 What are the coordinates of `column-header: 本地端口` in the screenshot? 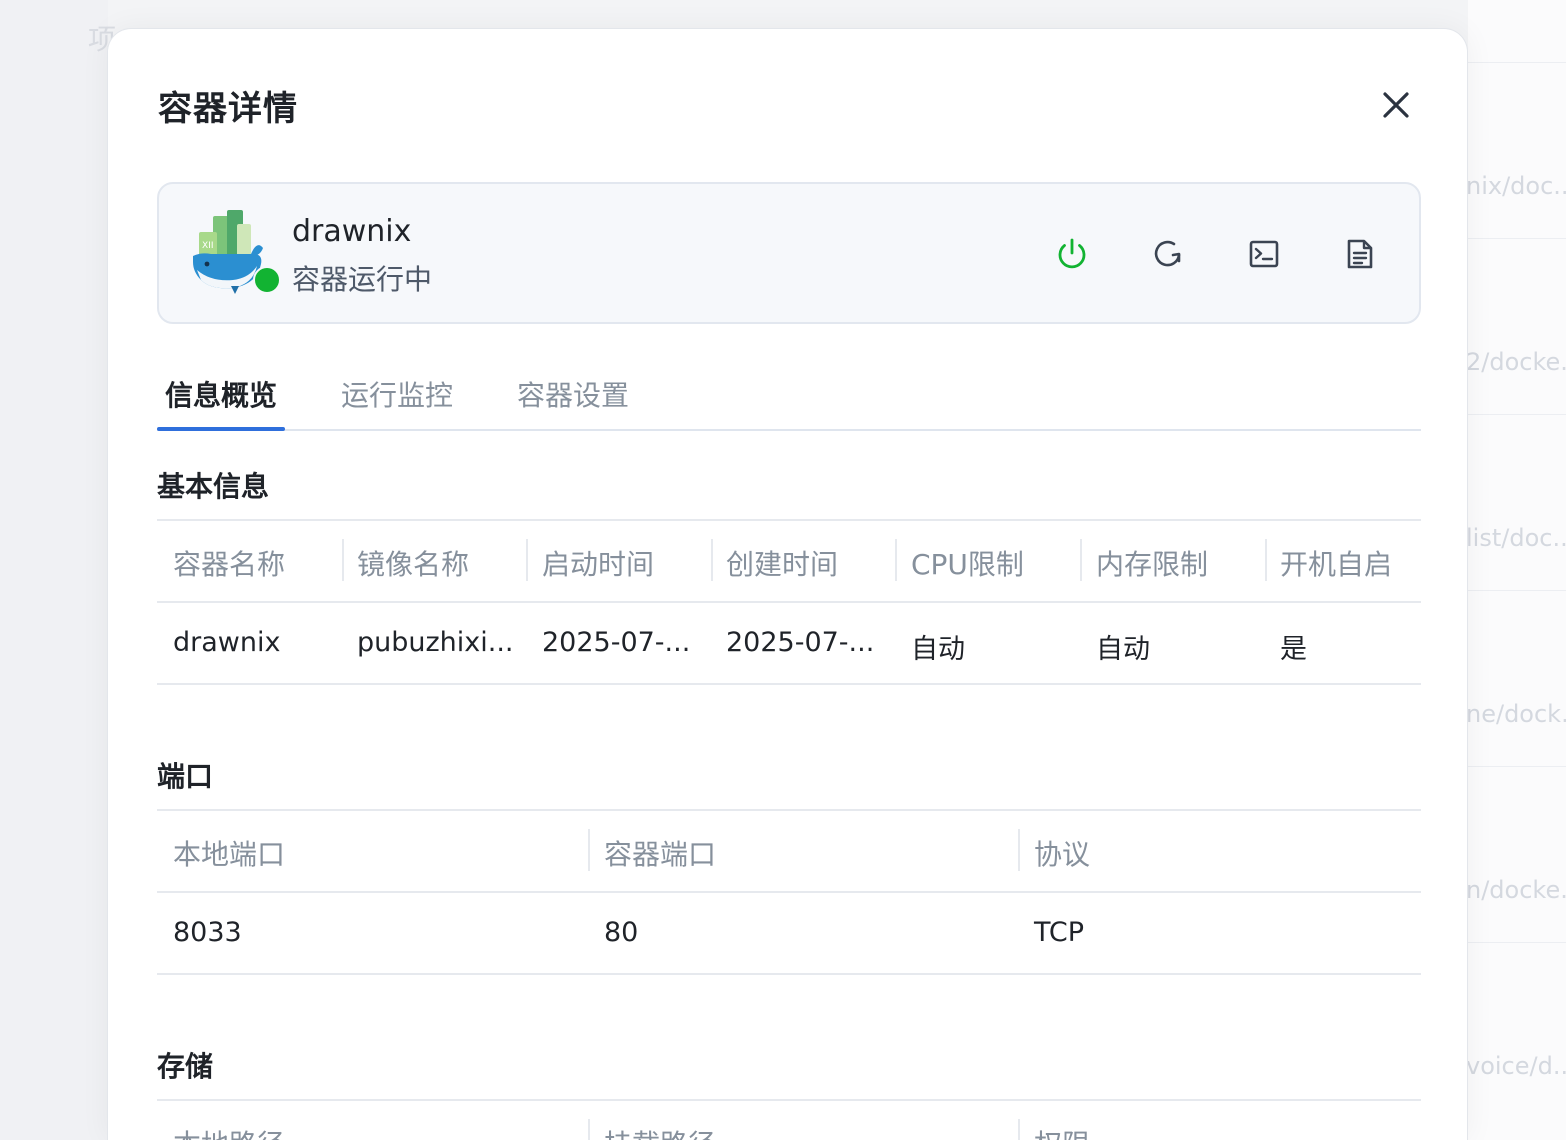 It's located at (229, 854).